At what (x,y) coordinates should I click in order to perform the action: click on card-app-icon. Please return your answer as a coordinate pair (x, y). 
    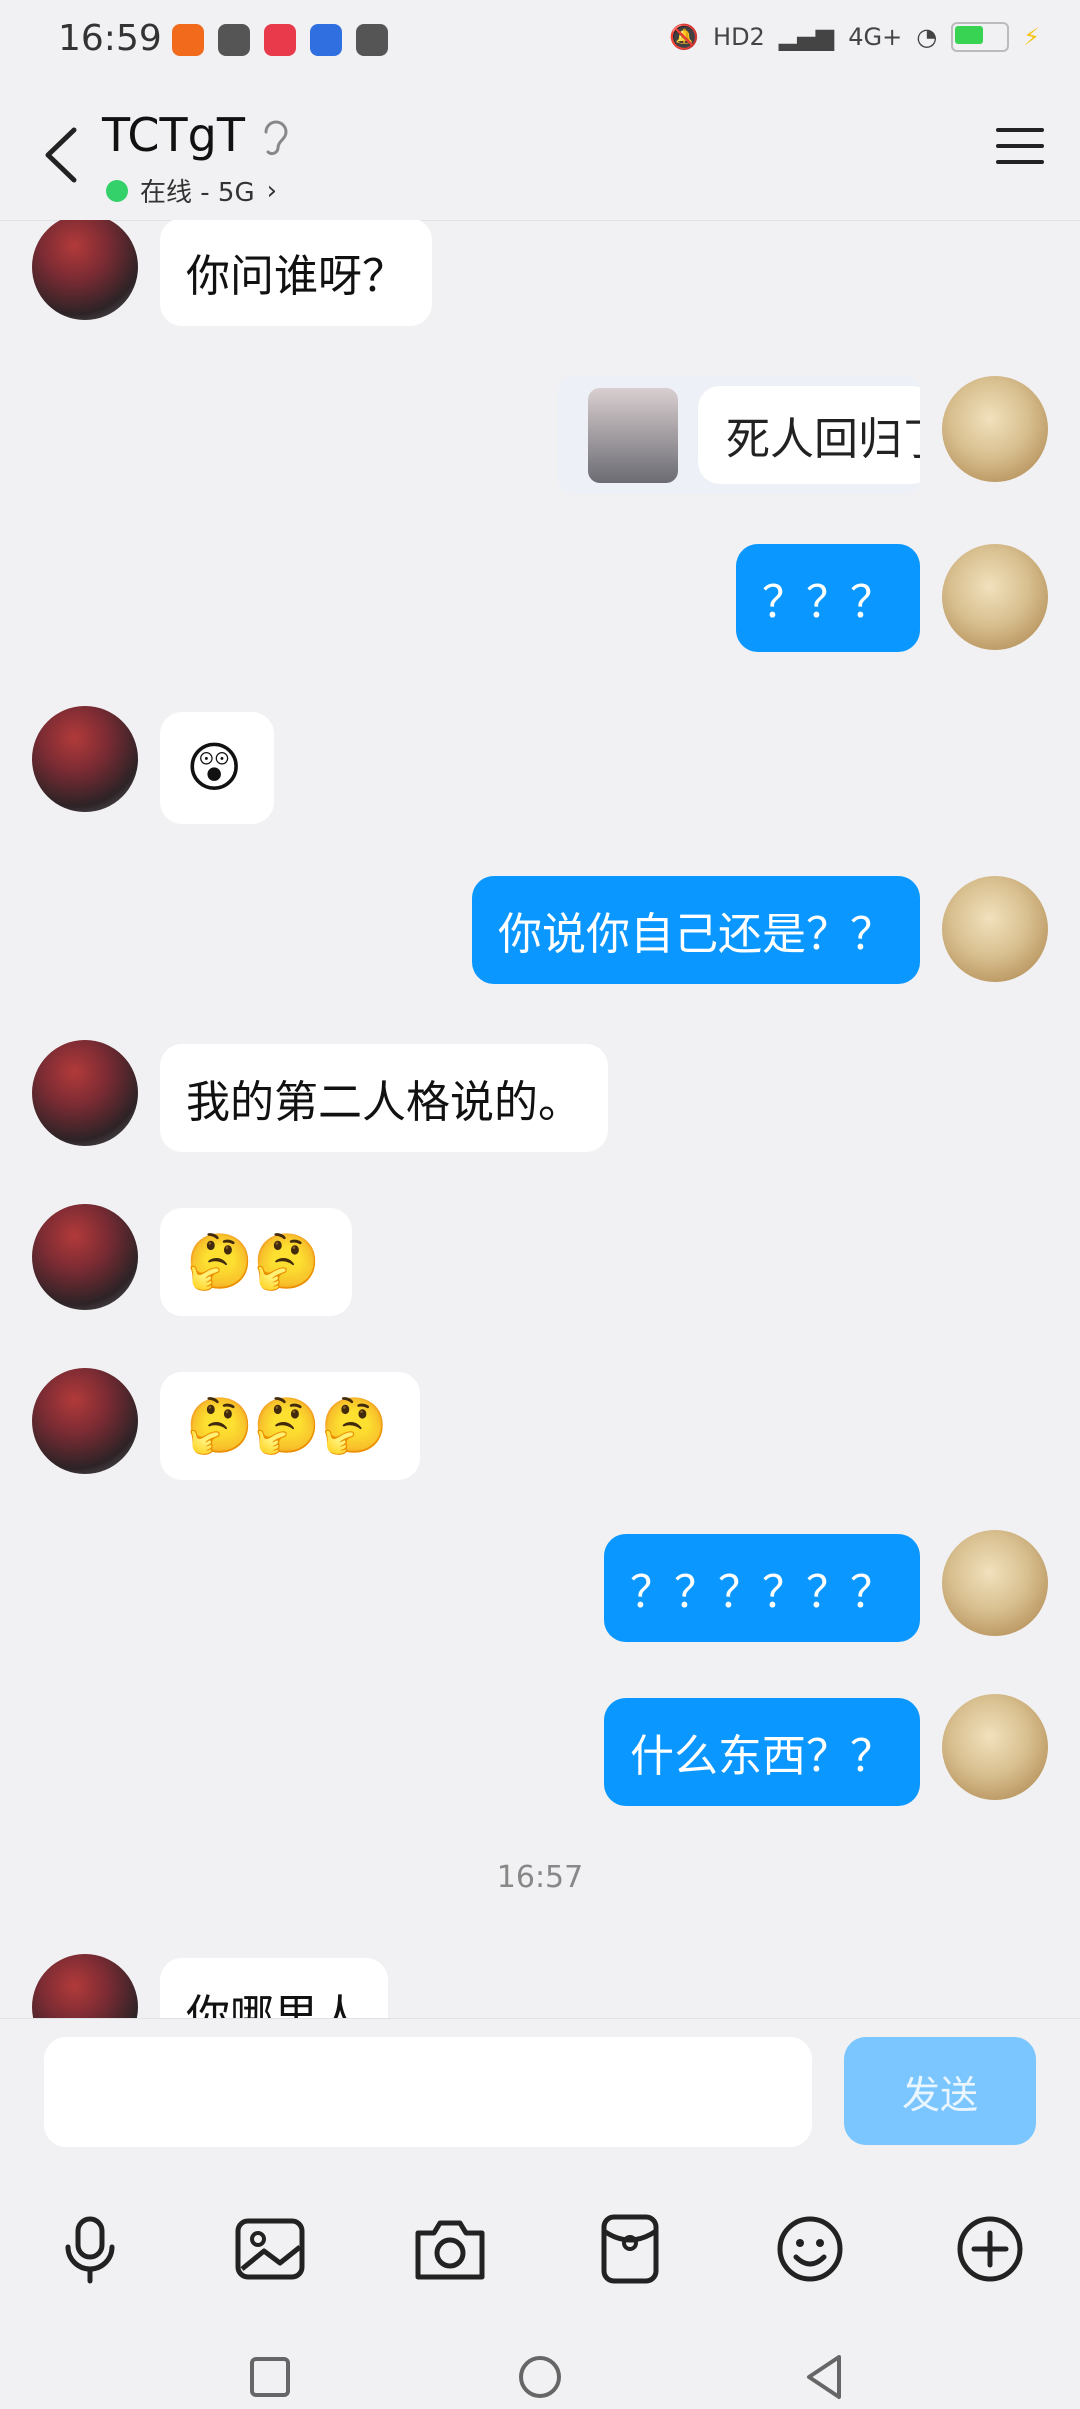
    Looking at the image, I should click on (372, 40).